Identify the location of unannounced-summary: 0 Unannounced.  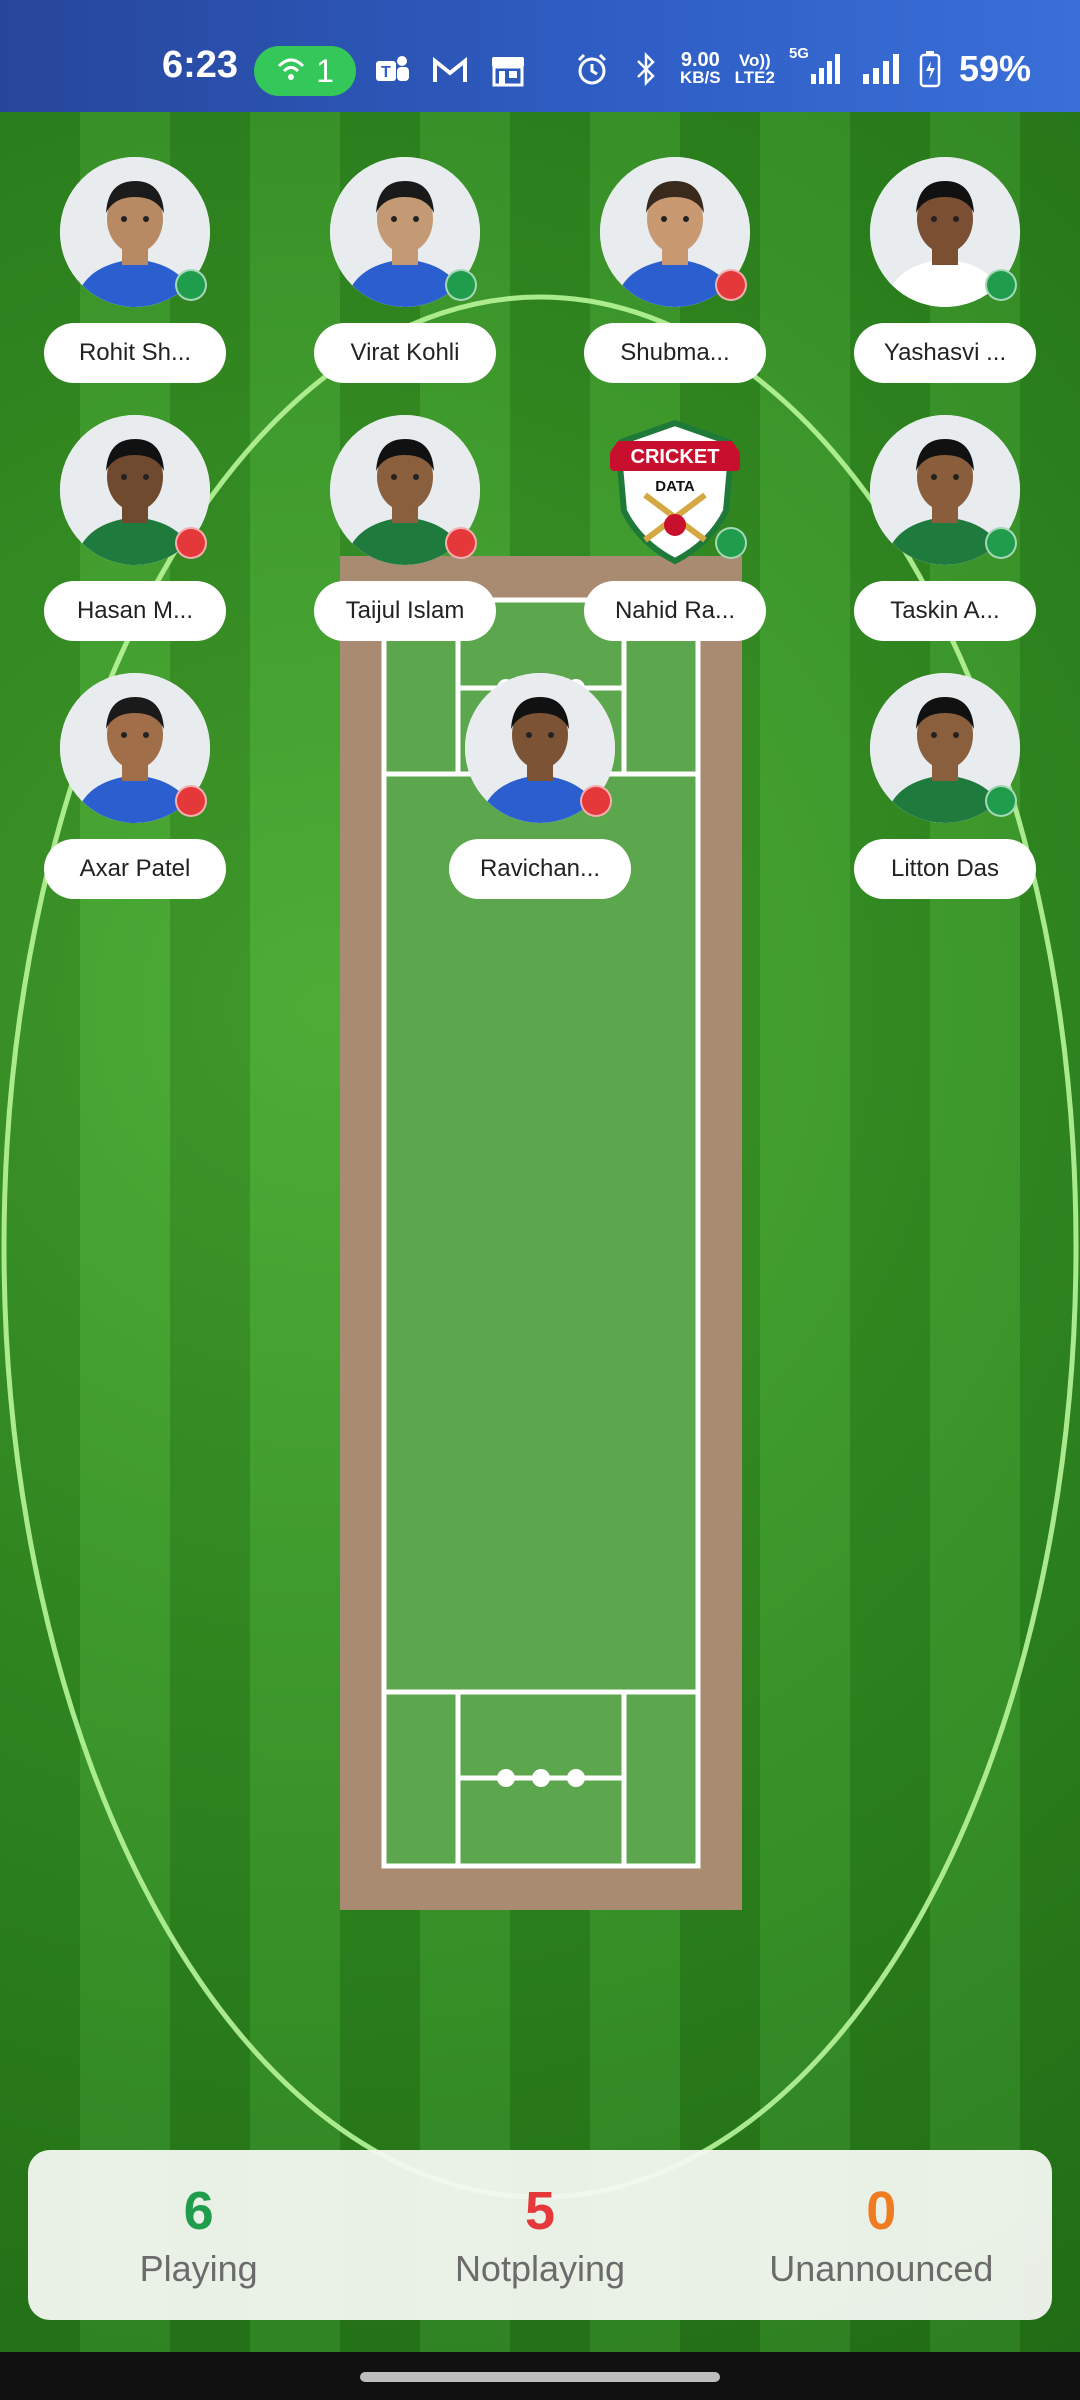
(881, 2235).